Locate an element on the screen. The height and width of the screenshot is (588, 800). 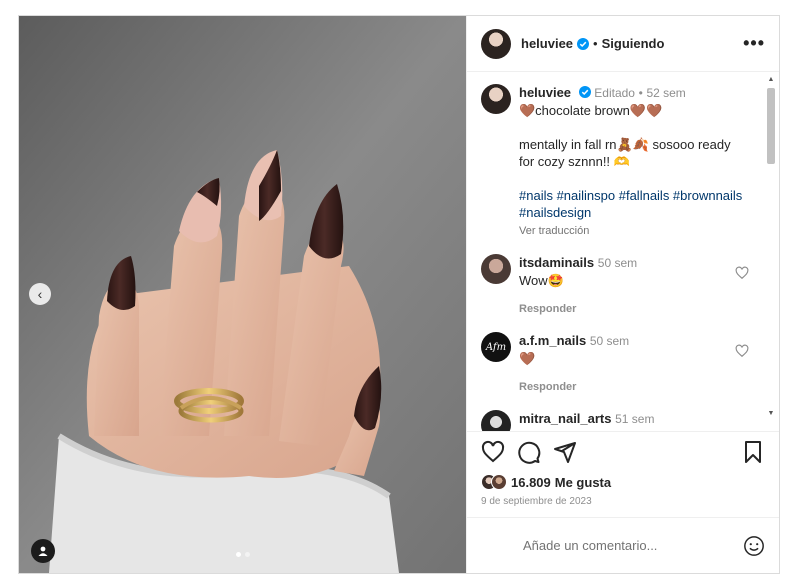
following-button: Siguiendo is located at coordinates (633, 43).